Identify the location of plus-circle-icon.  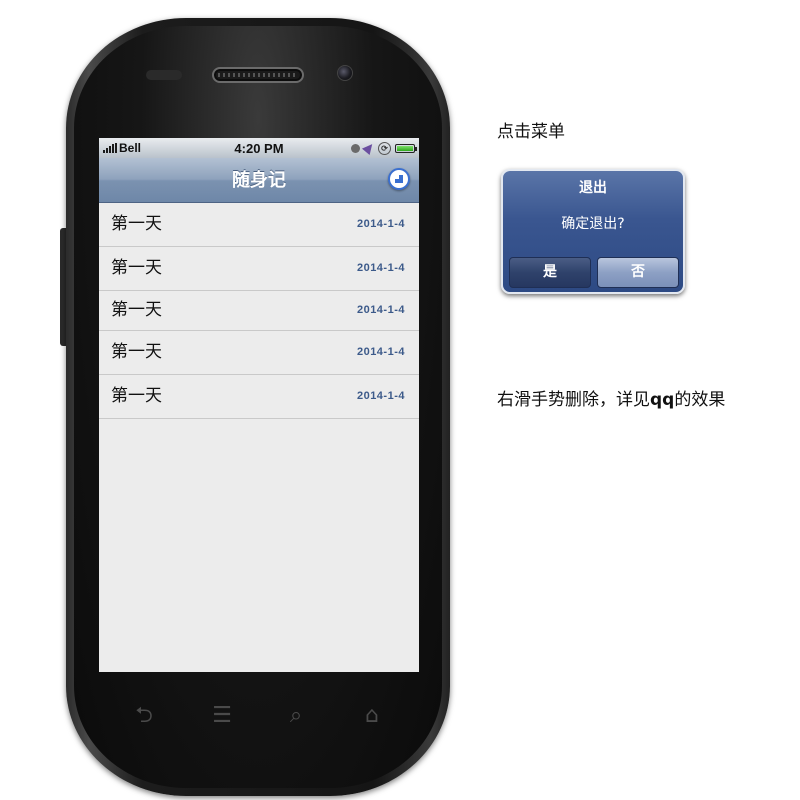
(399, 179).